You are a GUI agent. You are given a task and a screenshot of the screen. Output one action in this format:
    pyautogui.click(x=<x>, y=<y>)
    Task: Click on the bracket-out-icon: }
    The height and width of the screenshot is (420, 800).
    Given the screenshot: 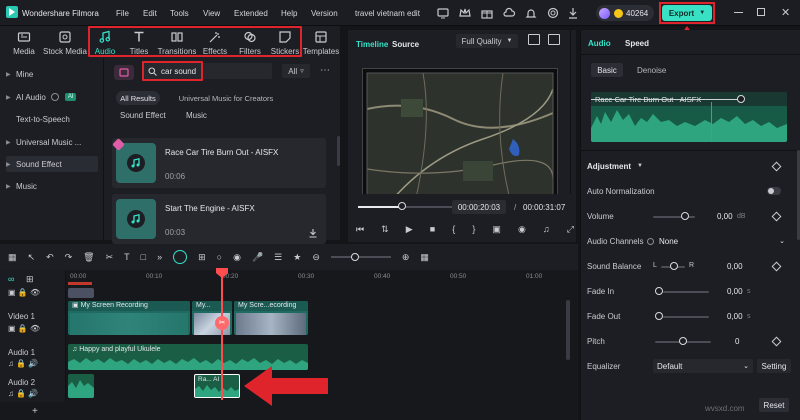 What is the action you would take?
    pyautogui.click(x=473, y=229)
    